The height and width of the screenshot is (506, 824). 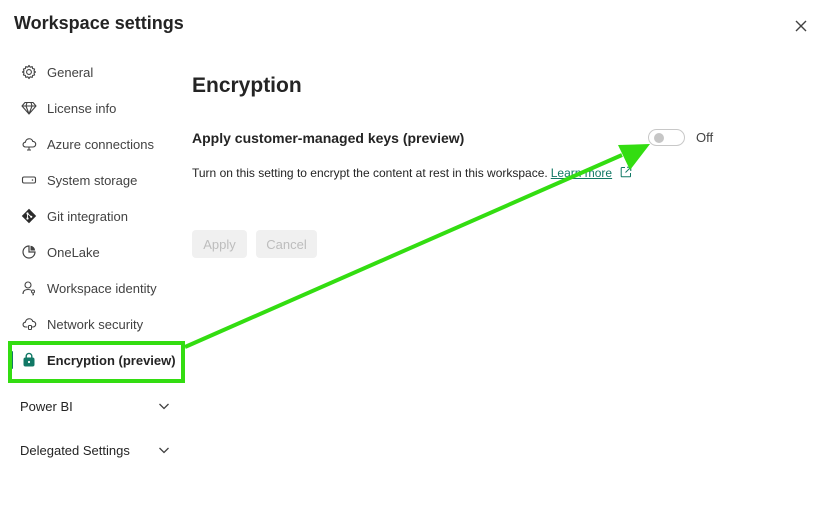 What do you see at coordinates (70, 72) in the screenshot?
I see `sidebar-item-label: General` at bounding box center [70, 72].